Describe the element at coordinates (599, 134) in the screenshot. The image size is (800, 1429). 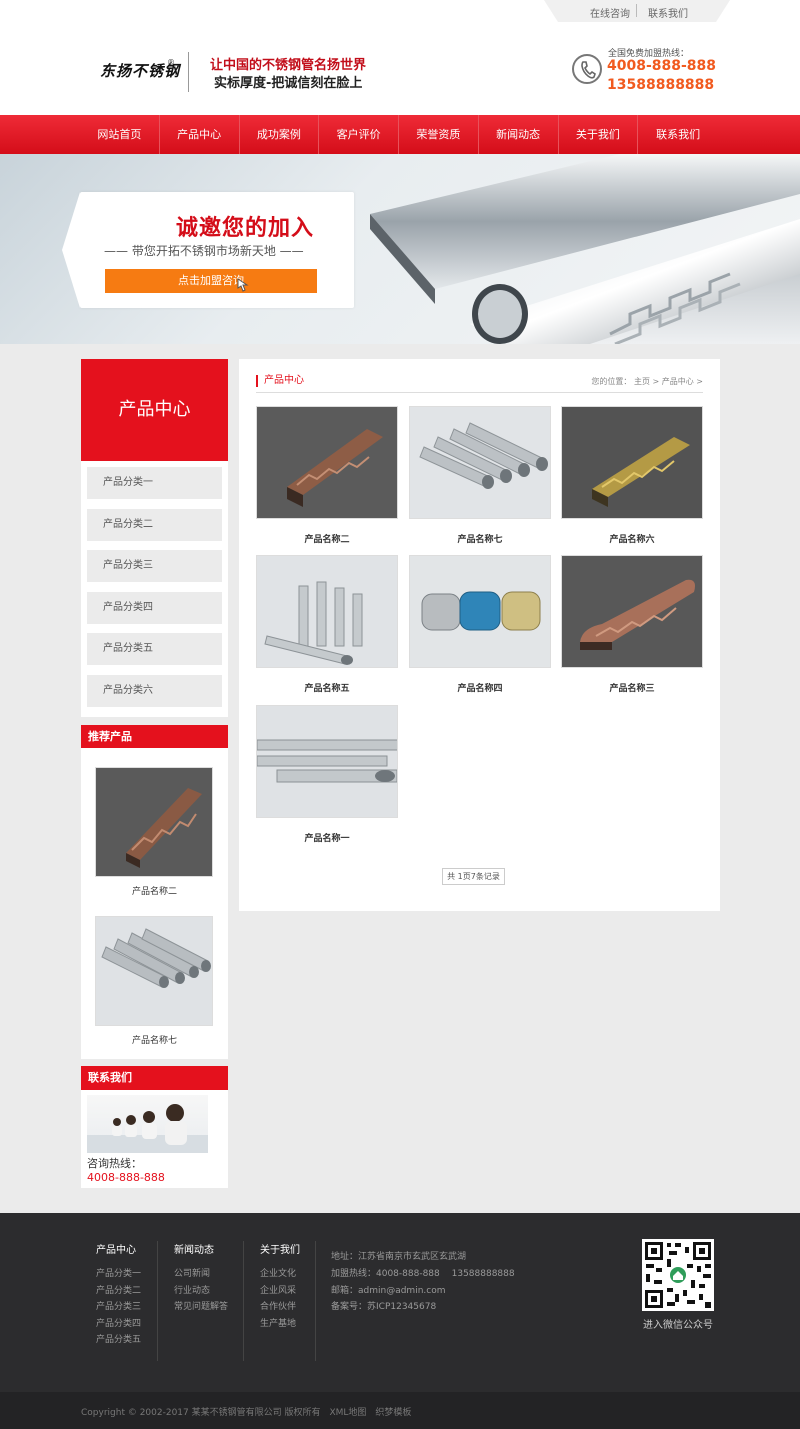
I see `nav-item-about: 关于我们` at that location.